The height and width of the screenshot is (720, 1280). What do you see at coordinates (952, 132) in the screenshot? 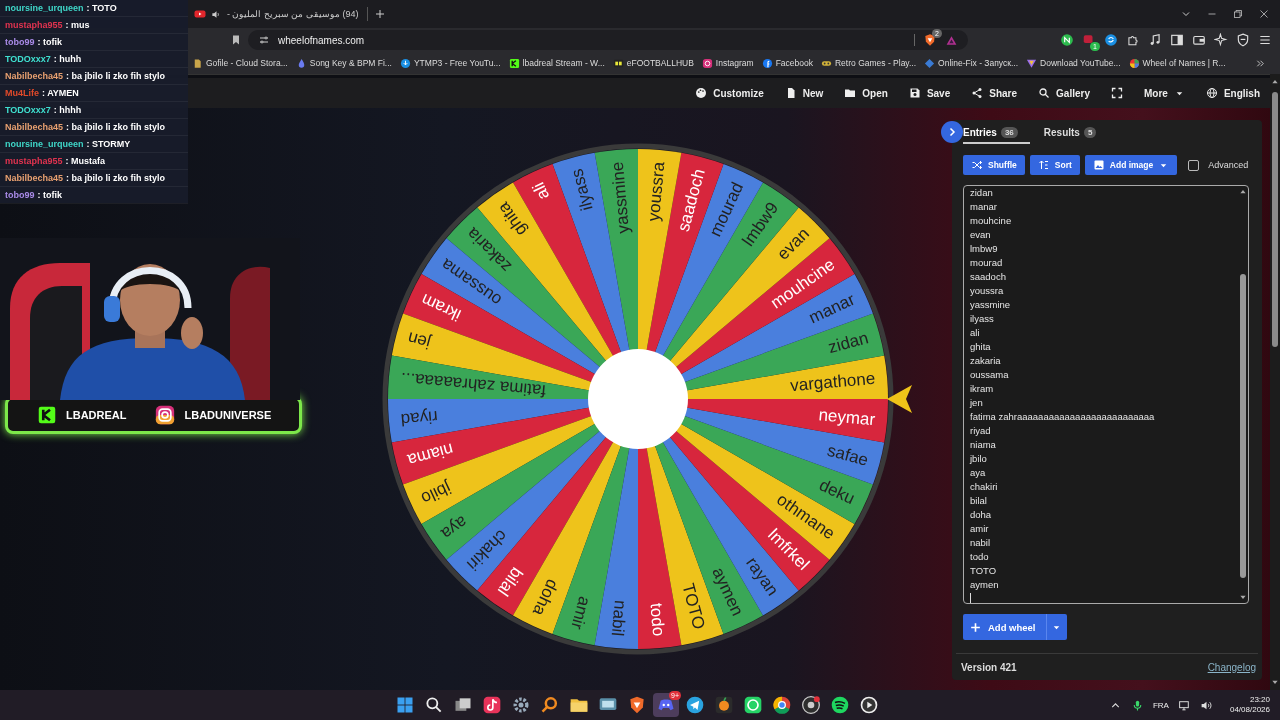
I see `collapse-button` at bounding box center [952, 132].